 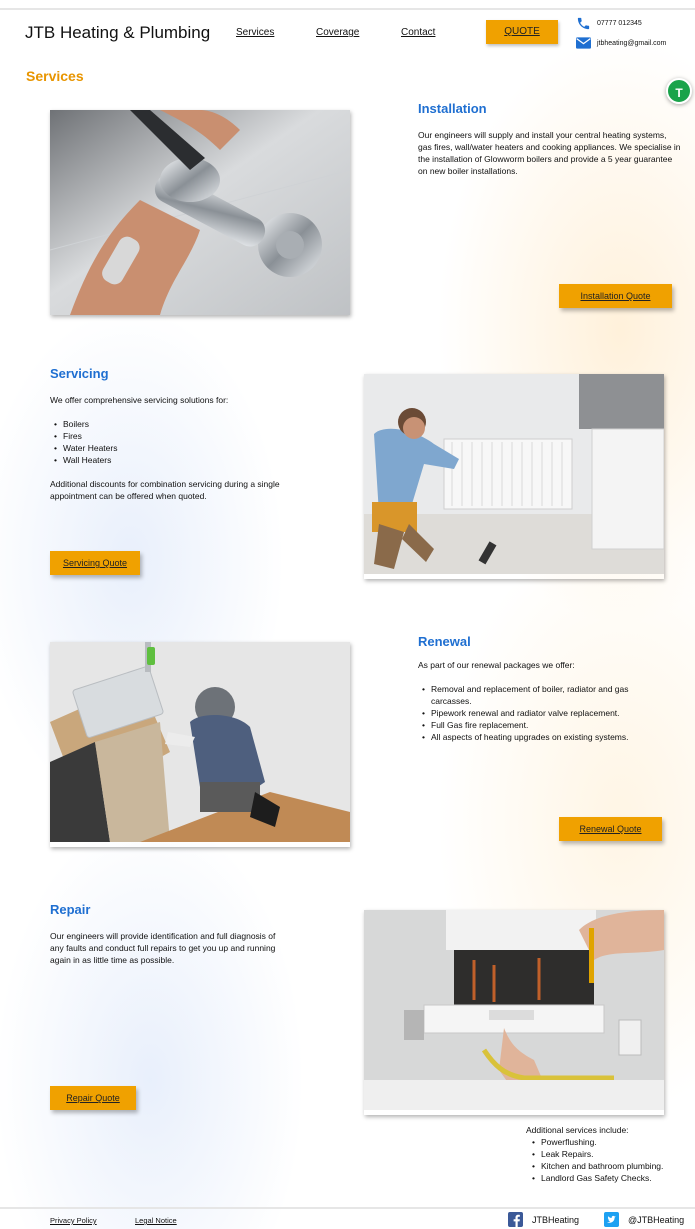 What do you see at coordinates (656, 1219) in the screenshot?
I see `twitter-handle: @JTBHeating` at bounding box center [656, 1219].